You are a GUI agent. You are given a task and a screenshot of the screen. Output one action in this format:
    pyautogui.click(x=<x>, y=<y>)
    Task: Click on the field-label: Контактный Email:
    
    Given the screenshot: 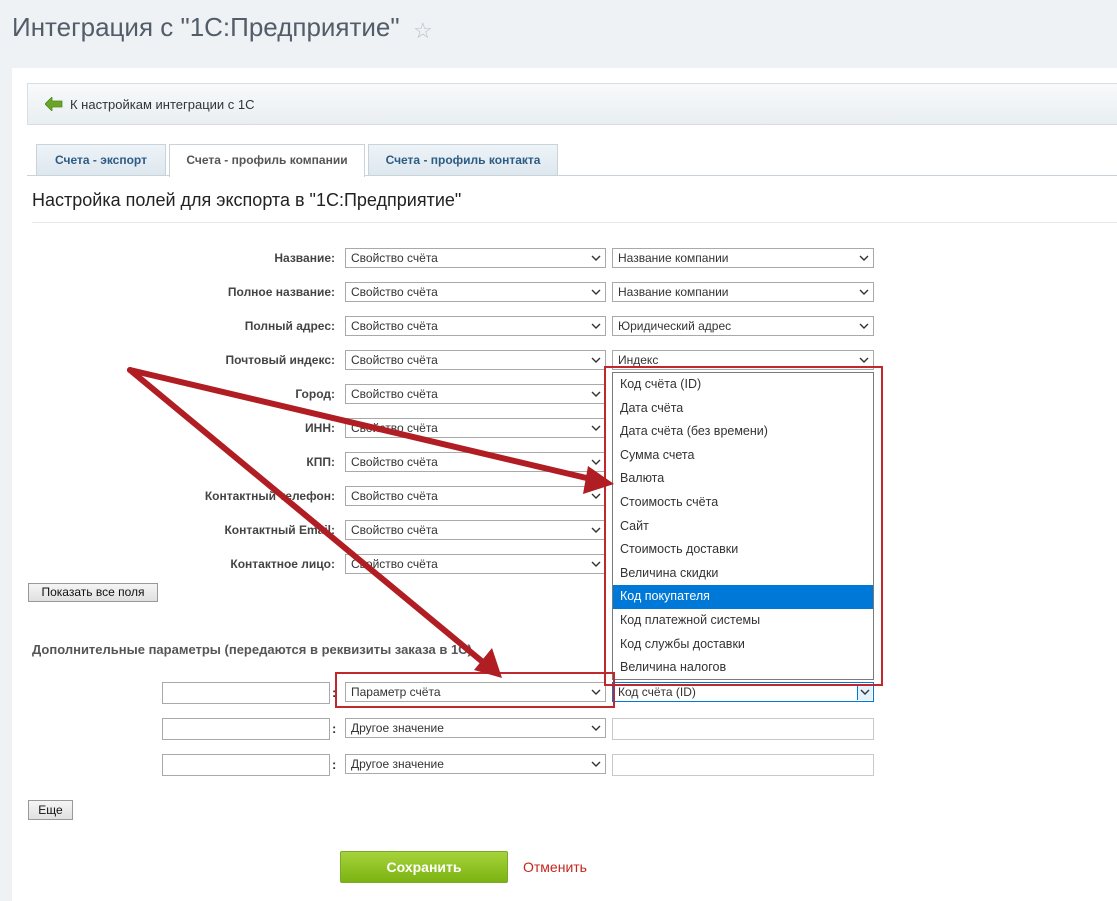 What is the action you would take?
    pyautogui.click(x=279, y=530)
    